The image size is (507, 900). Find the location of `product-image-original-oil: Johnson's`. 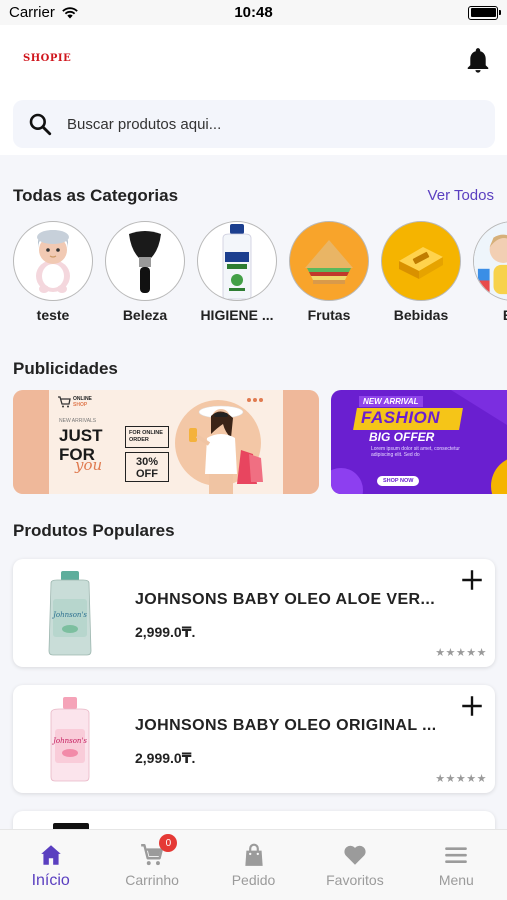

product-image-original-oil: Johnson's is located at coordinates (70, 739).